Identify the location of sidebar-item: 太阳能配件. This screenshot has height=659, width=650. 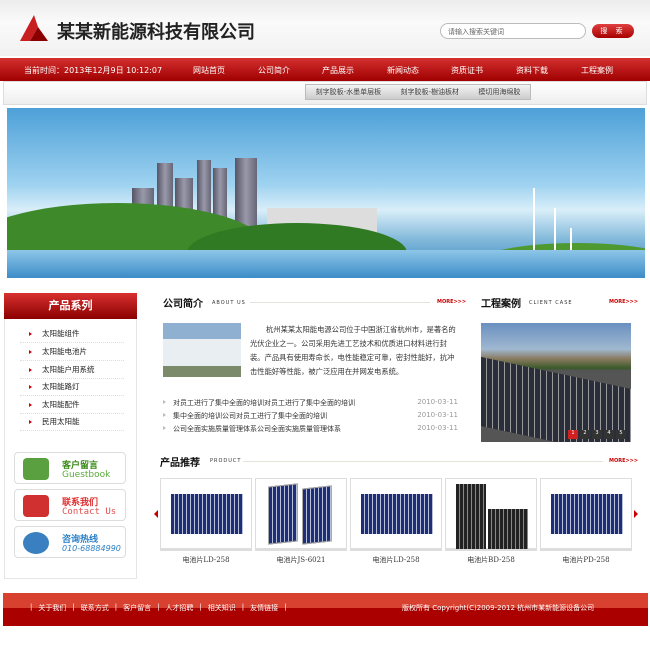
(72, 405).